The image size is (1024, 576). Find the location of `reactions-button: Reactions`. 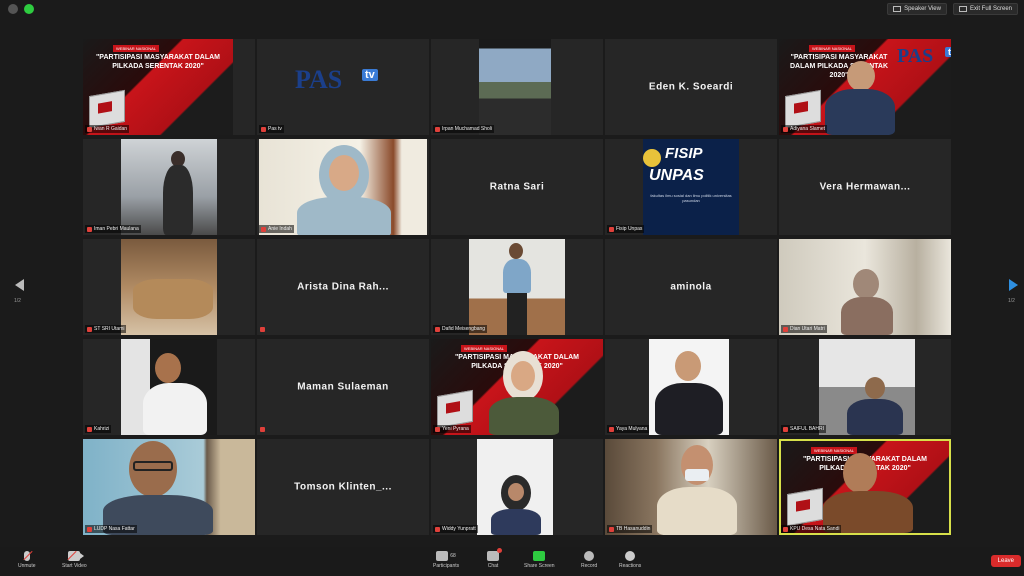

reactions-button: Reactions is located at coordinates (630, 560).